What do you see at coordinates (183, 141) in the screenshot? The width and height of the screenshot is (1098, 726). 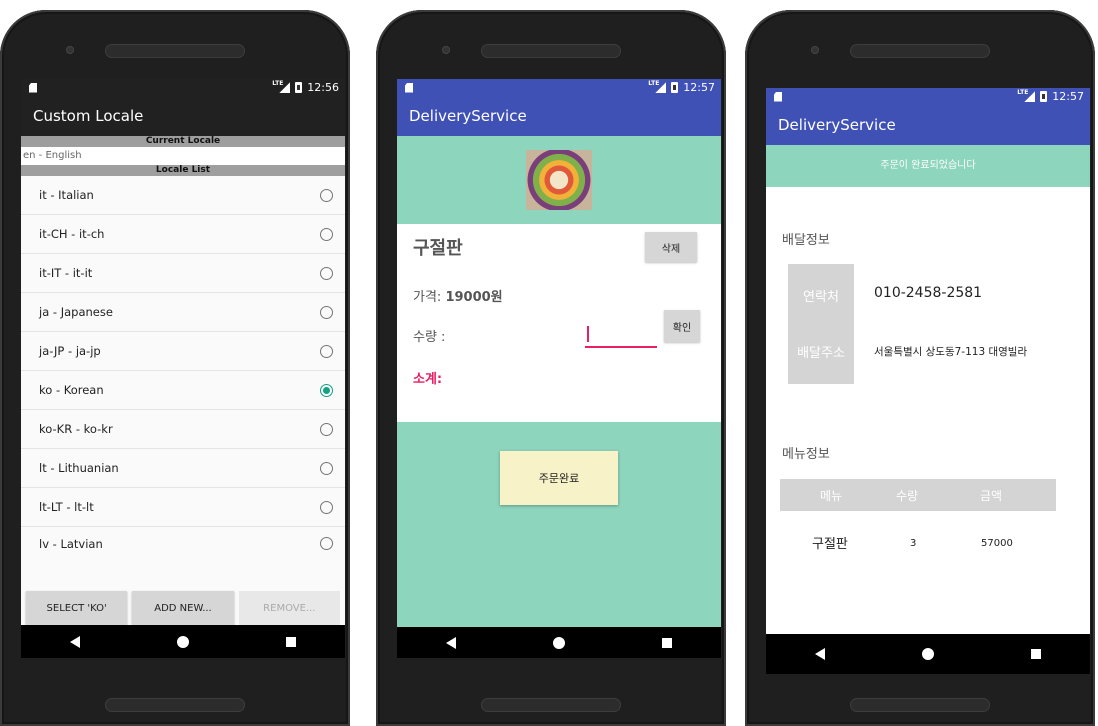 I see `current-locale-header: Current Locale` at bounding box center [183, 141].